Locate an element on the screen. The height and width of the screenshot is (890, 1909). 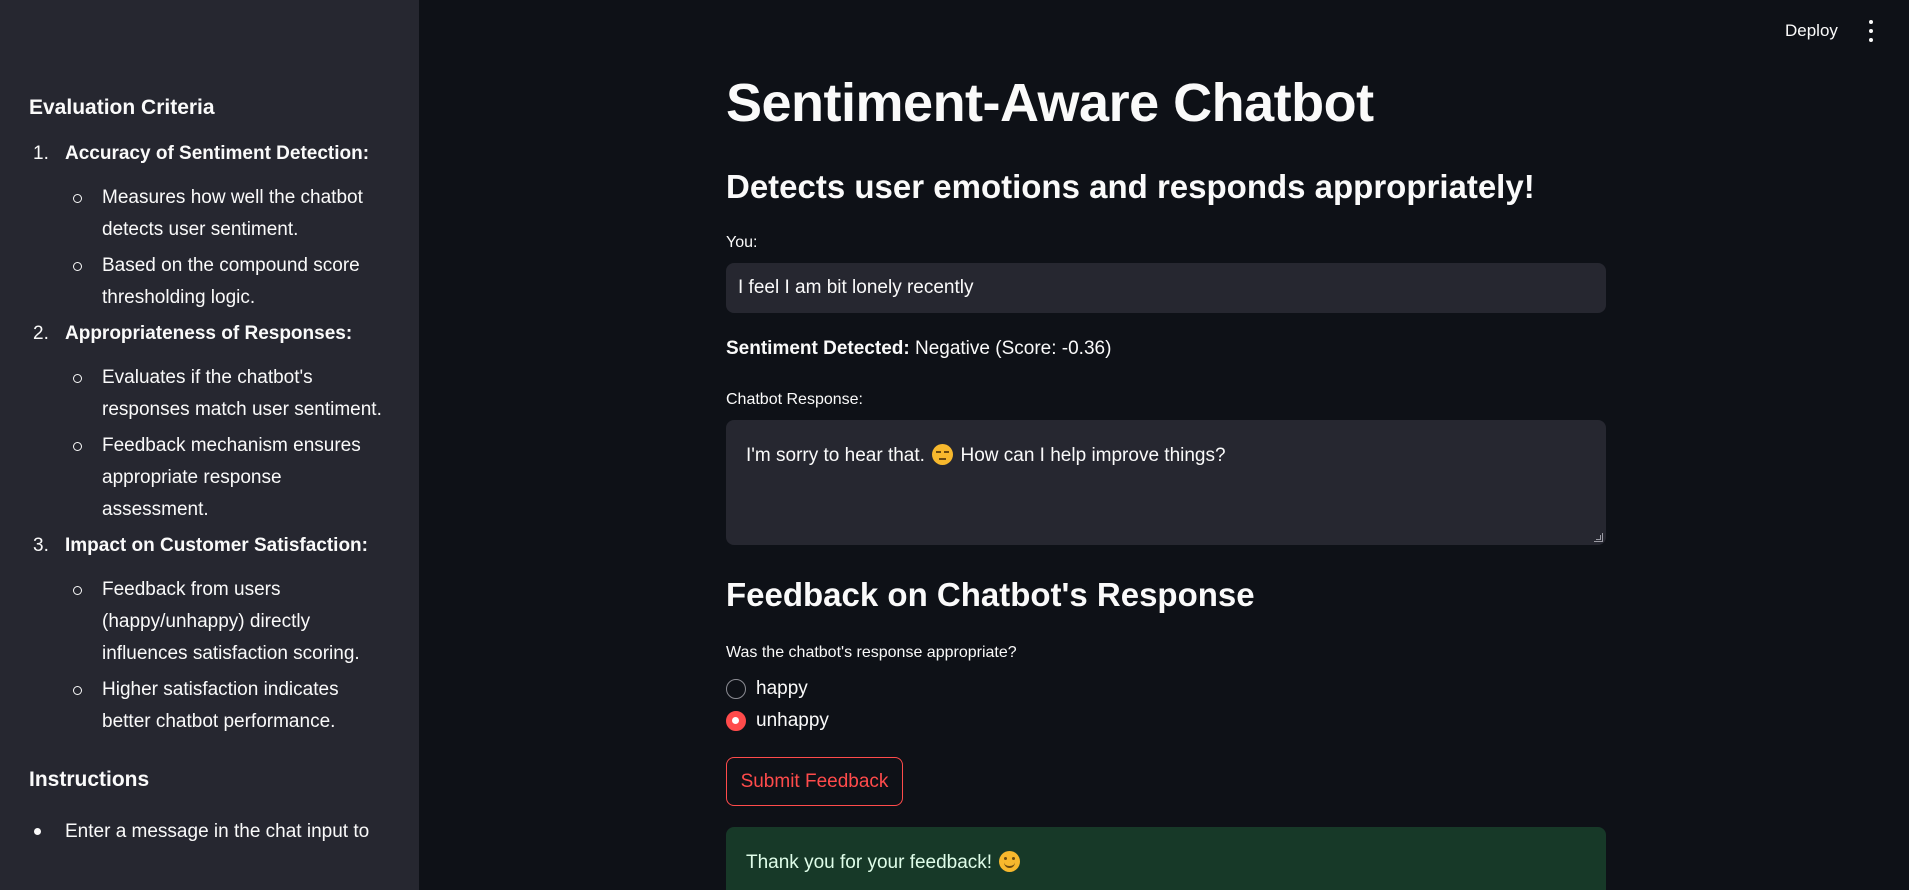
radio-label: unhappy is located at coordinates (792, 720).